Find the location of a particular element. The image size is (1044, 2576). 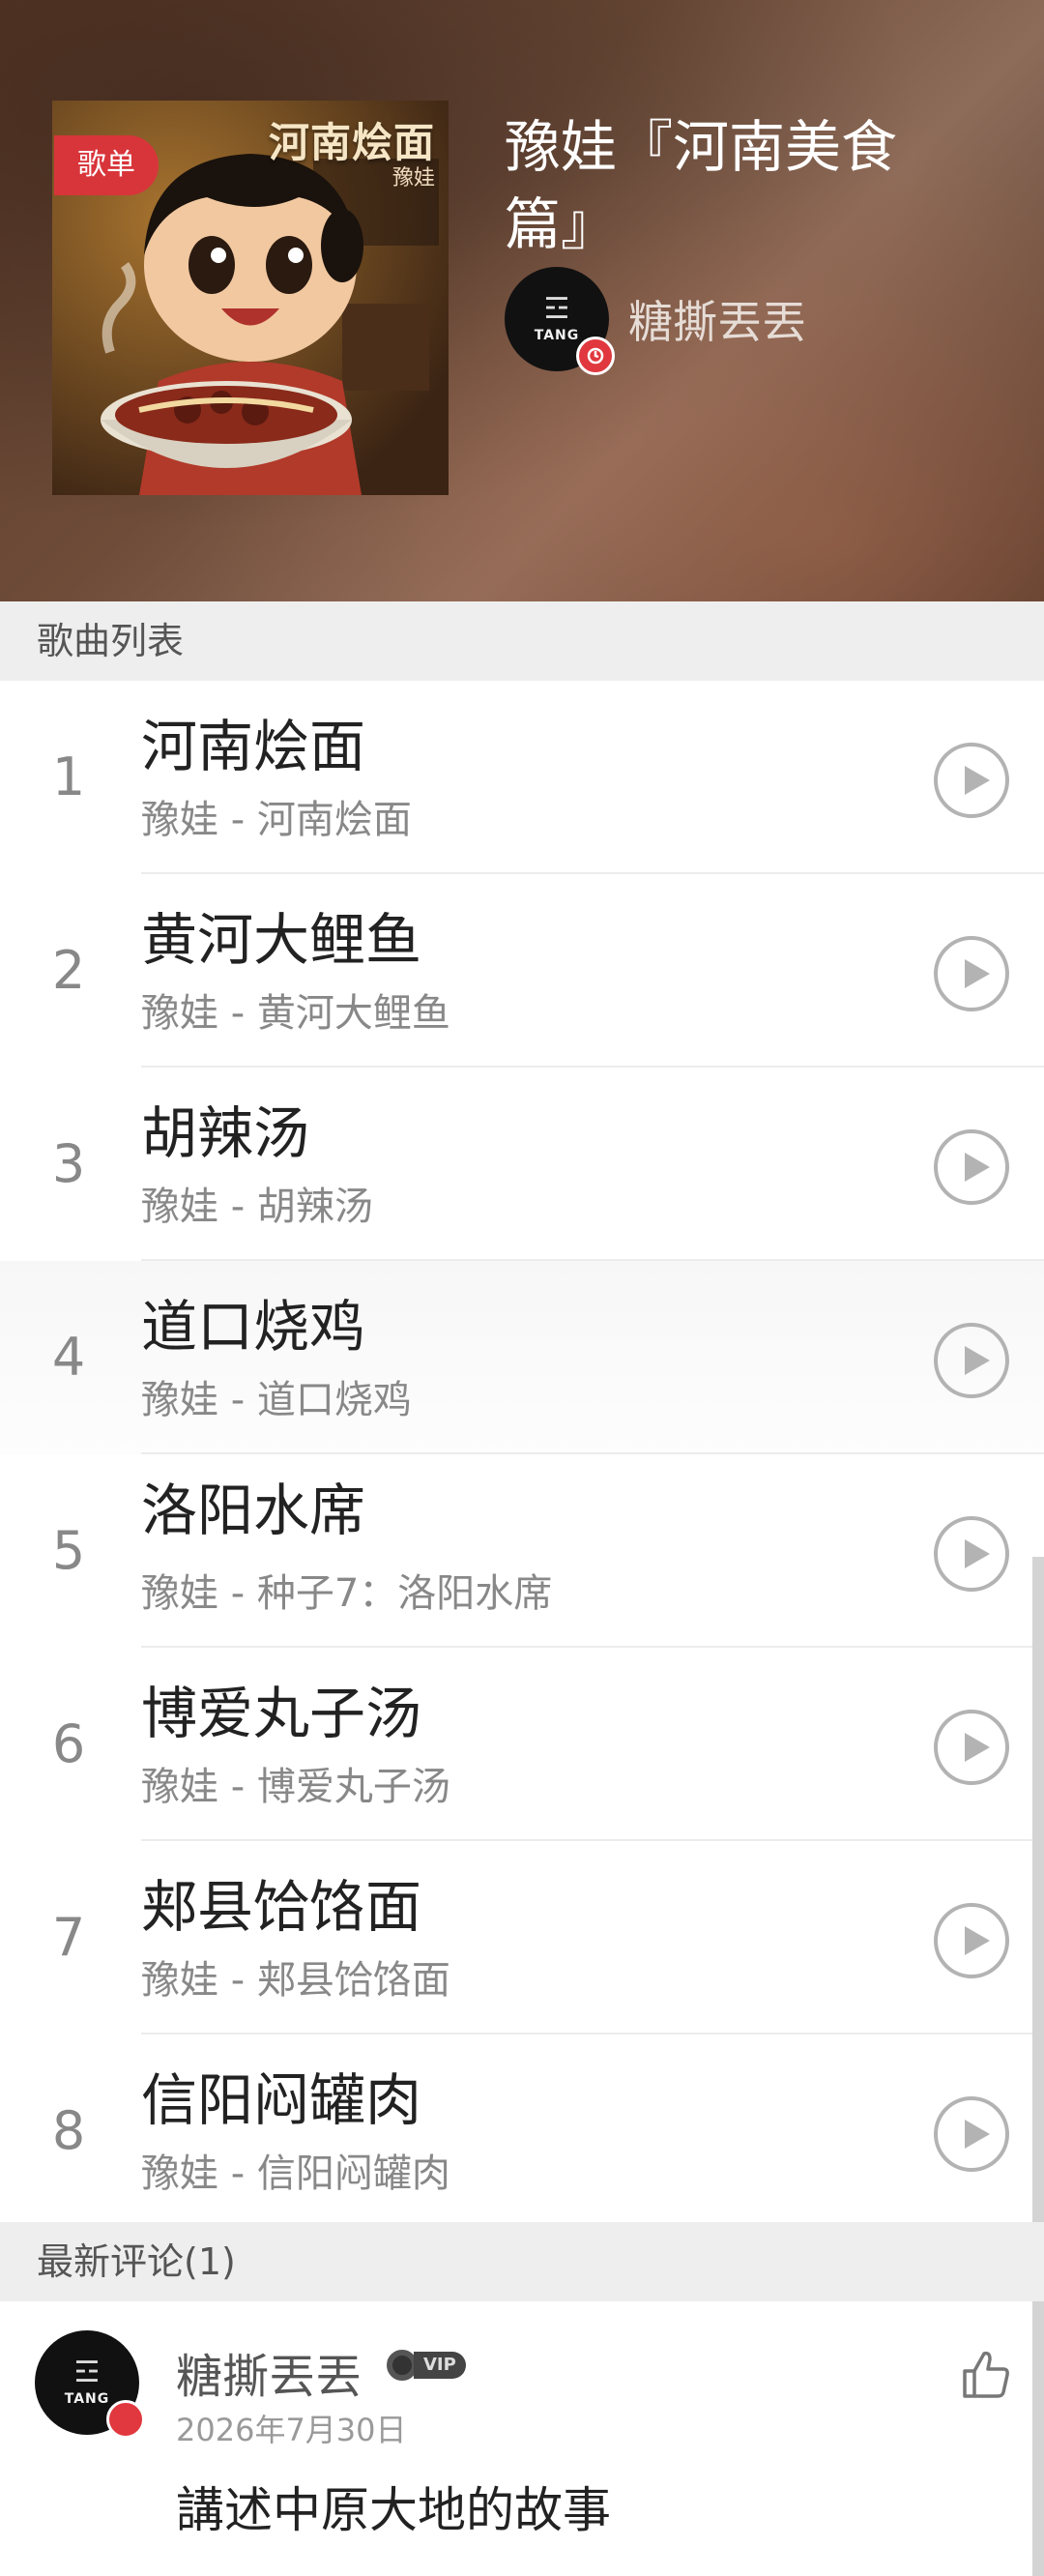

song-row: 6 博爱丸子汤 豫娃 - 博爱丸子汤 is located at coordinates (522, 1744).